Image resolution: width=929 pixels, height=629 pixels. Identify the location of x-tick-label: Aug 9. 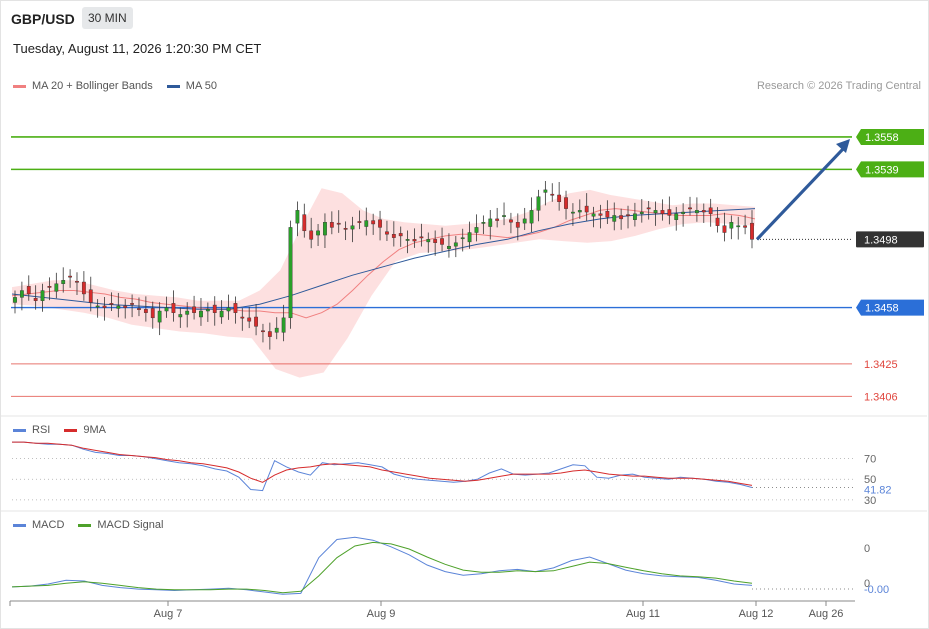
(381, 614).